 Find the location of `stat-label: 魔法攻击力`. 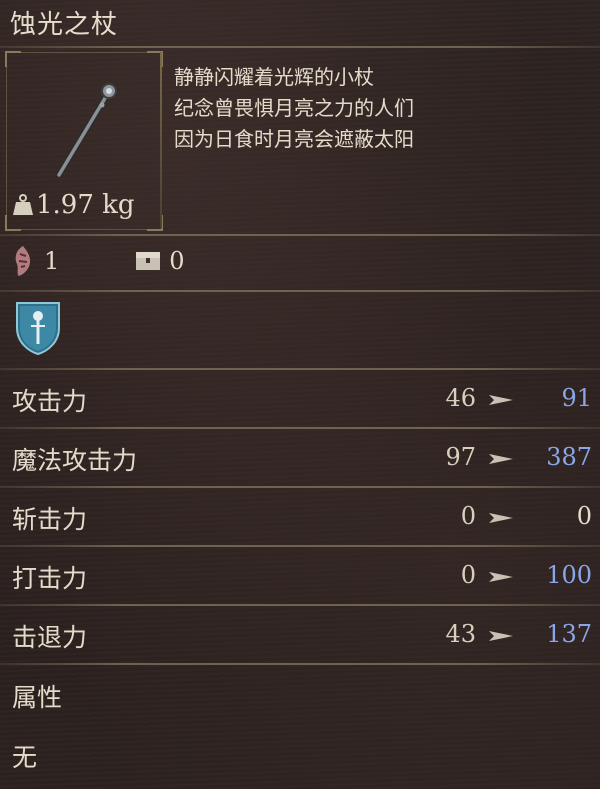

stat-label: 魔法攻击力 is located at coordinates (75, 460).